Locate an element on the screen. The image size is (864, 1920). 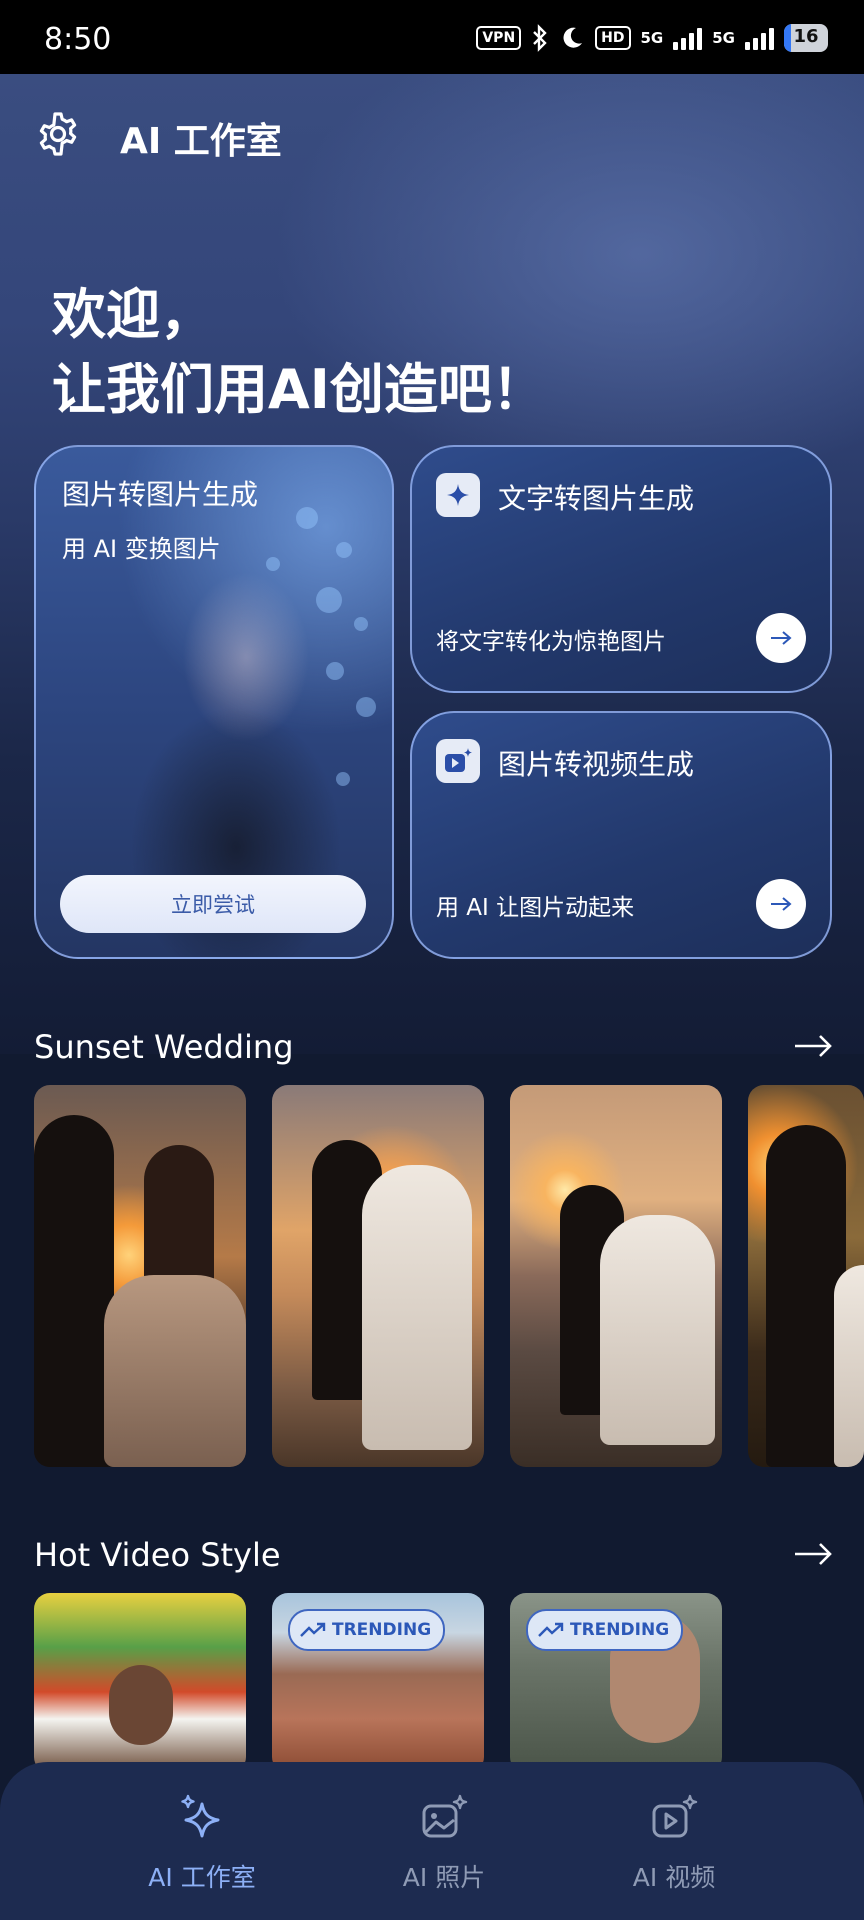
nav-item-ai-video: AI 视频 is located at coordinates (674, 1841).